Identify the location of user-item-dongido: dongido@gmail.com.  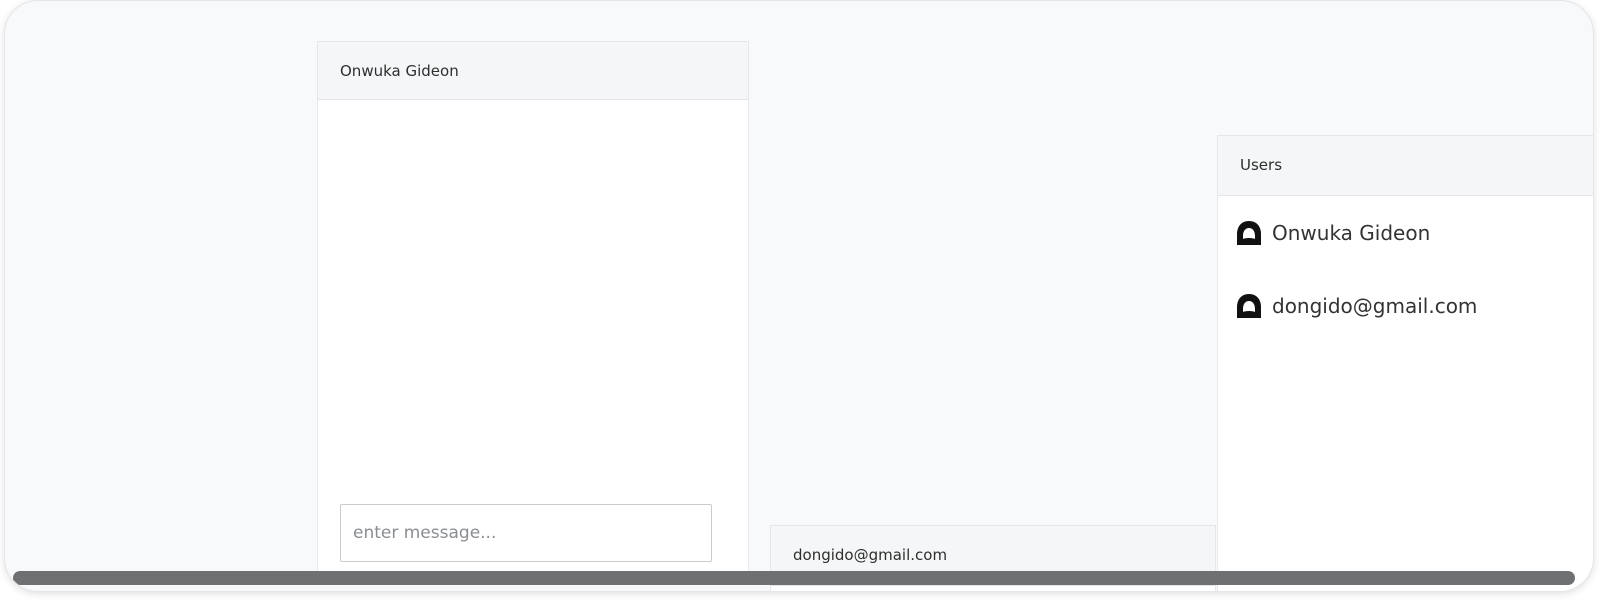
(1355, 306).